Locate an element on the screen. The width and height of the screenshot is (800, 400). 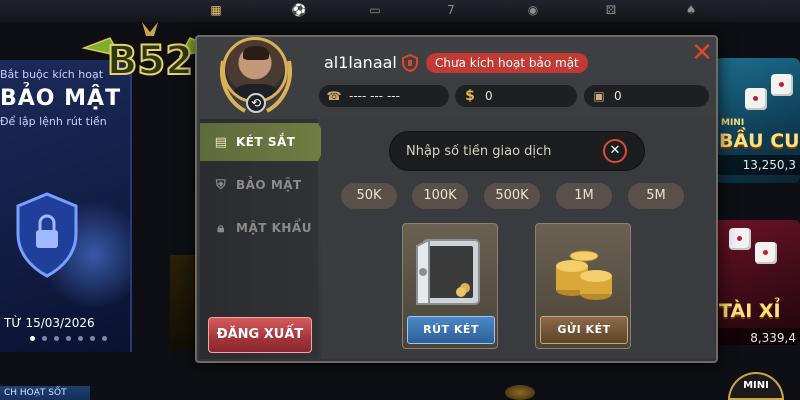
logout-button: ĐĂNG XUẤT is located at coordinates (260, 335).